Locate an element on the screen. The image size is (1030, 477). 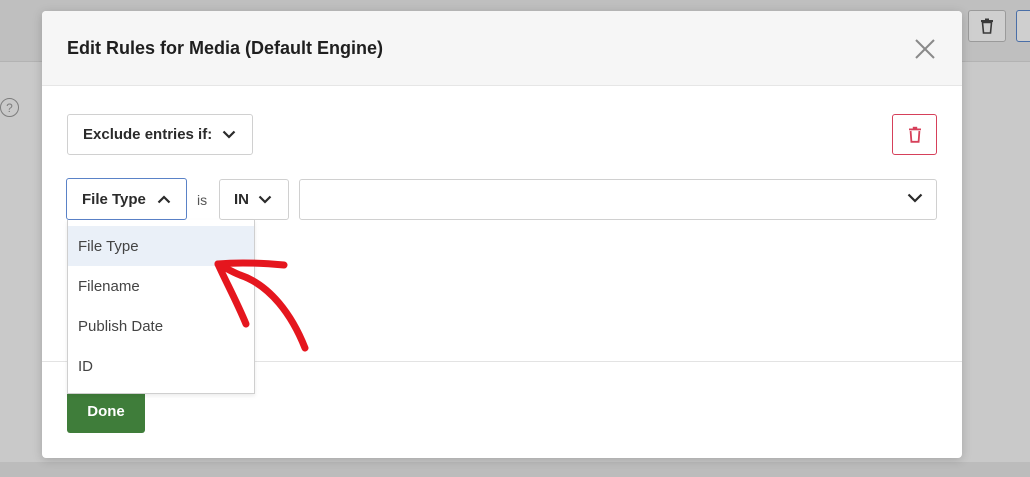
value-select is located at coordinates (618, 199).